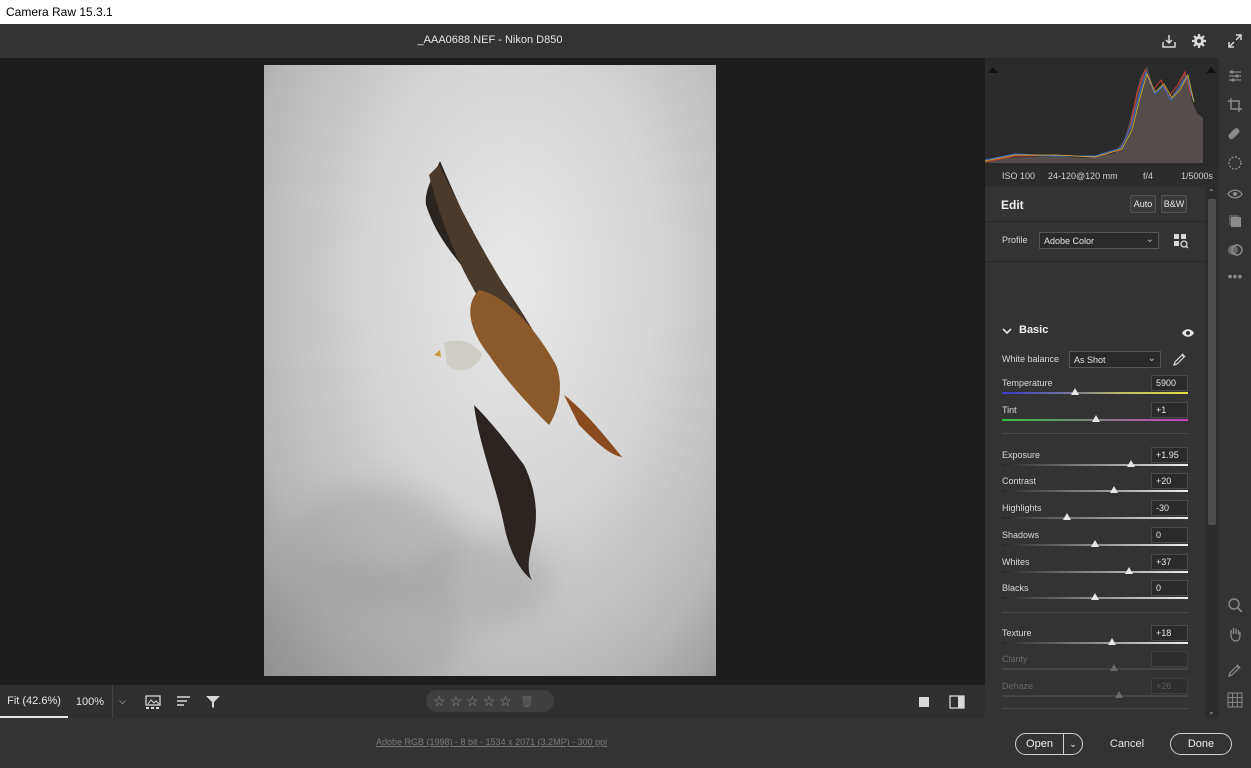 The image size is (1251, 768). Describe the element at coordinates (1169, 588) in the screenshot. I see `blacks-value-field: 0` at that location.